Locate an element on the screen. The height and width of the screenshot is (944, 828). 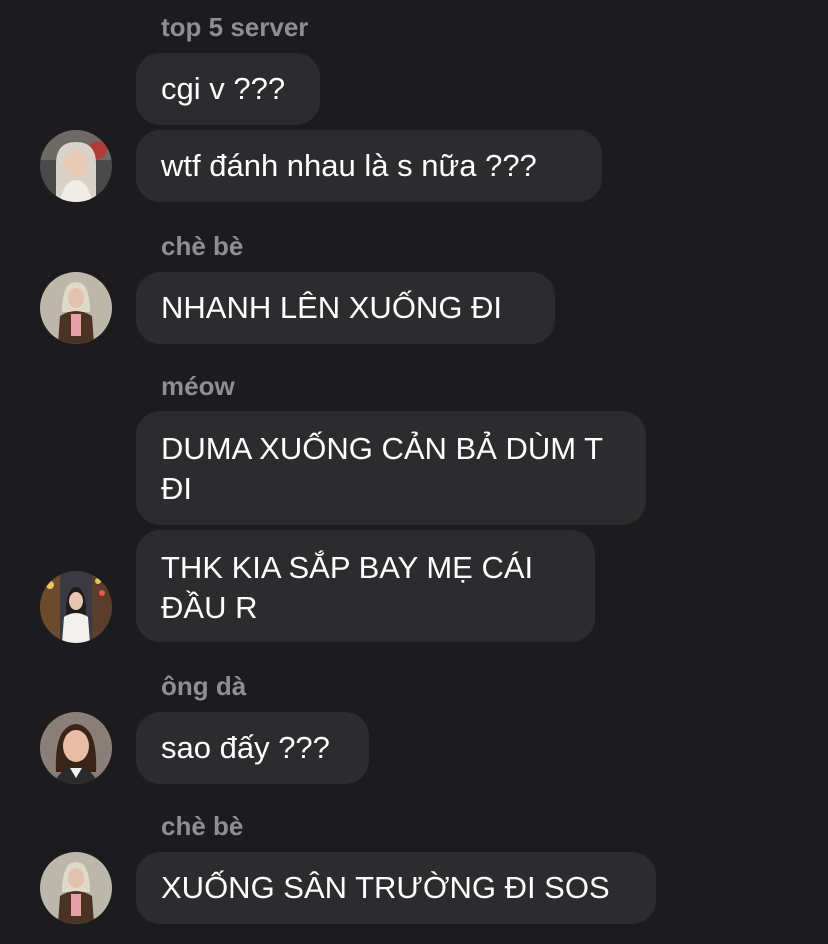
avatar-girl-light-hair-icon is located at coordinates (76, 166).